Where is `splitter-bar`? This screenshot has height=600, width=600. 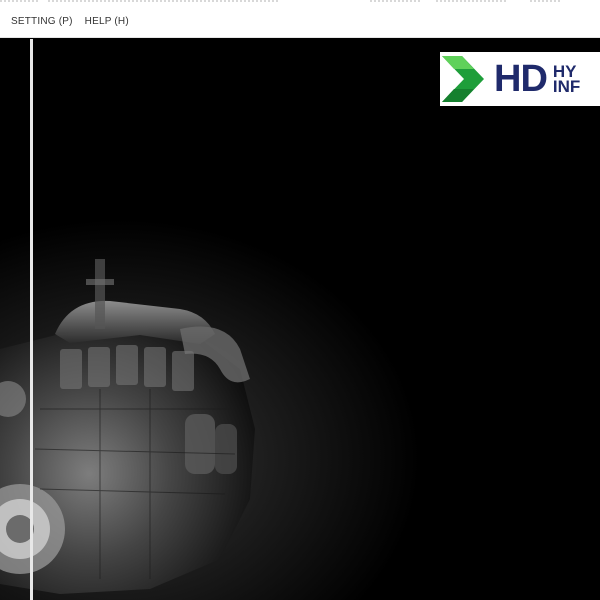 splitter-bar is located at coordinates (31, 319).